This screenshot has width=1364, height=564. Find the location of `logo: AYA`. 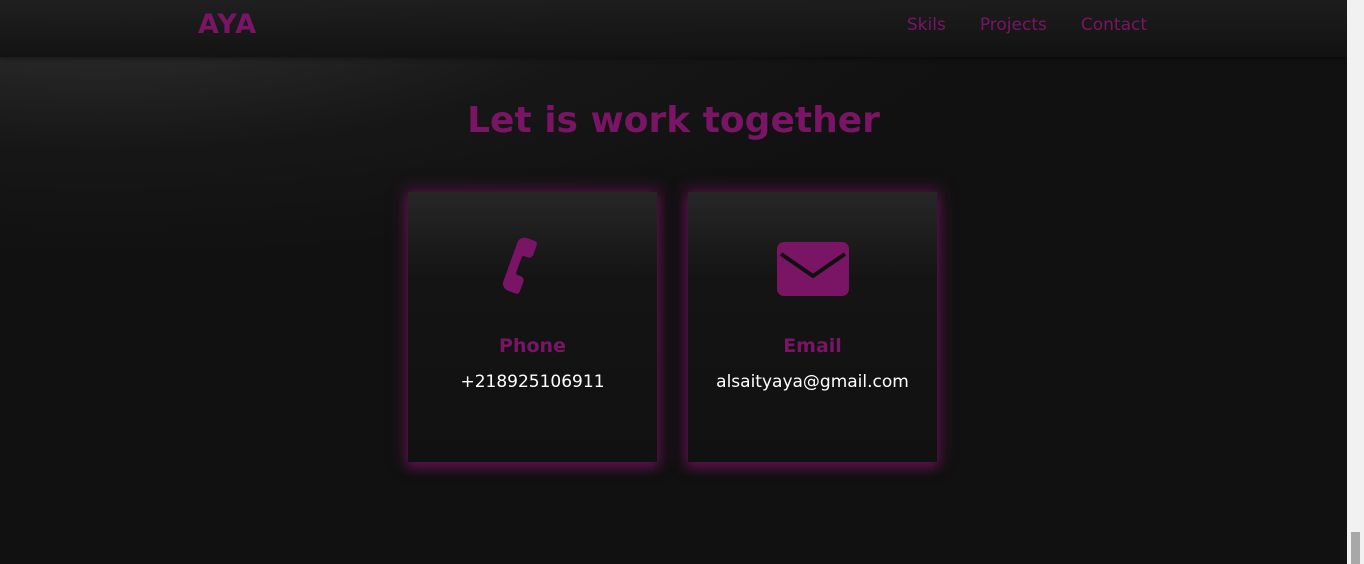

logo: AYA is located at coordinates (227, 24).